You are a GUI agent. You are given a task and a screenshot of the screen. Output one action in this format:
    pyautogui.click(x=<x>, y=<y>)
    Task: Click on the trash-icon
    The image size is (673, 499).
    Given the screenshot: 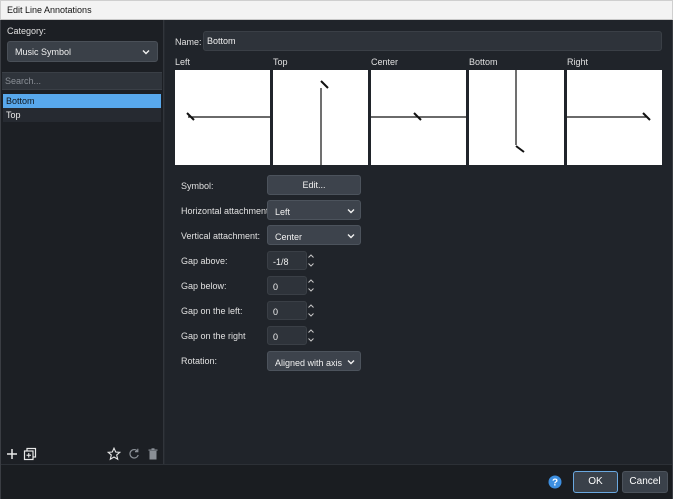 What is the action you would take?
    pyautogui.click(x=153, y=454)
    